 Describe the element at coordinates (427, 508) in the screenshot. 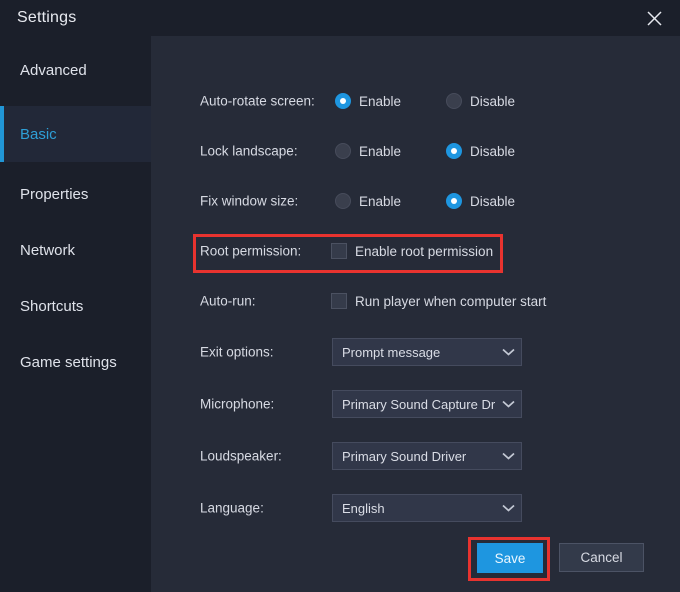

I see `select-language: English` at that location.